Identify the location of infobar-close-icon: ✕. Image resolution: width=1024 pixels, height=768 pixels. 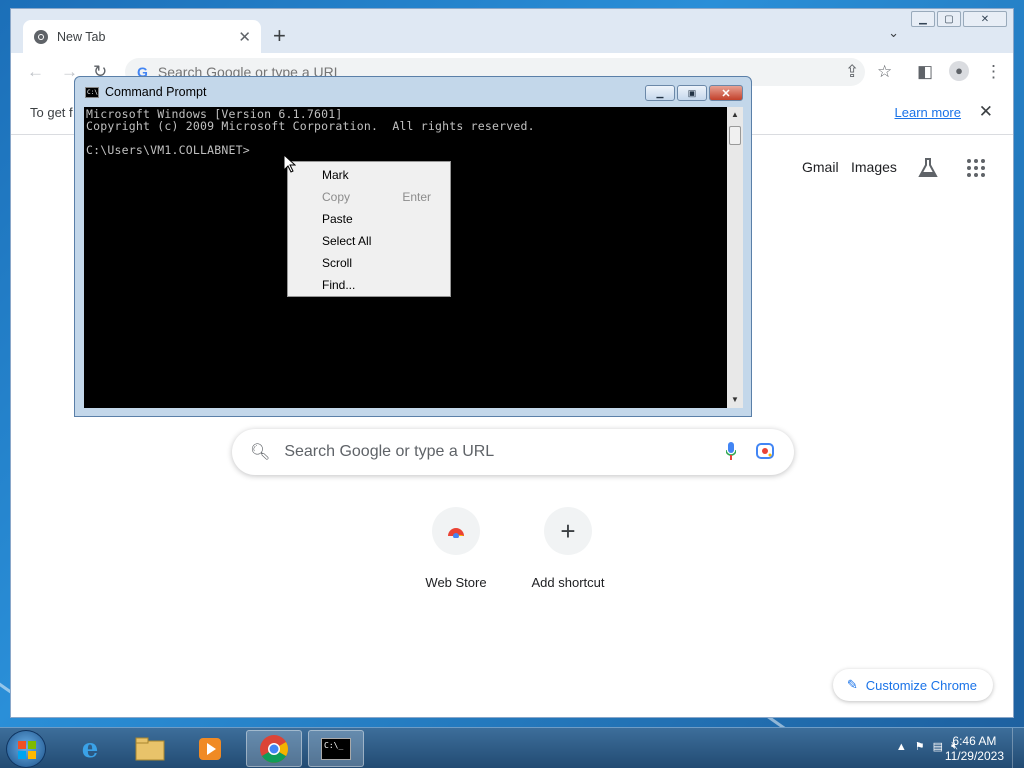
(986, 112).